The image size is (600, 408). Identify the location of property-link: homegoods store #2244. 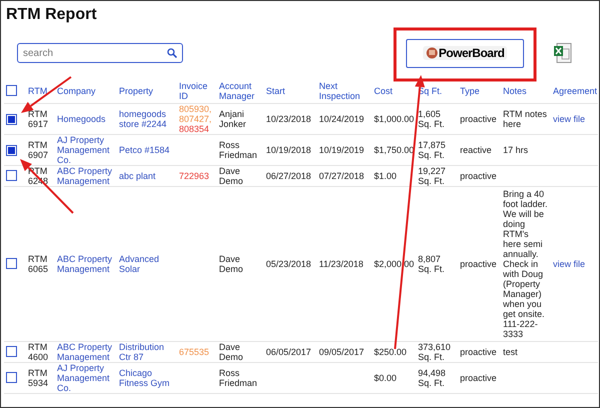
(147, 119).